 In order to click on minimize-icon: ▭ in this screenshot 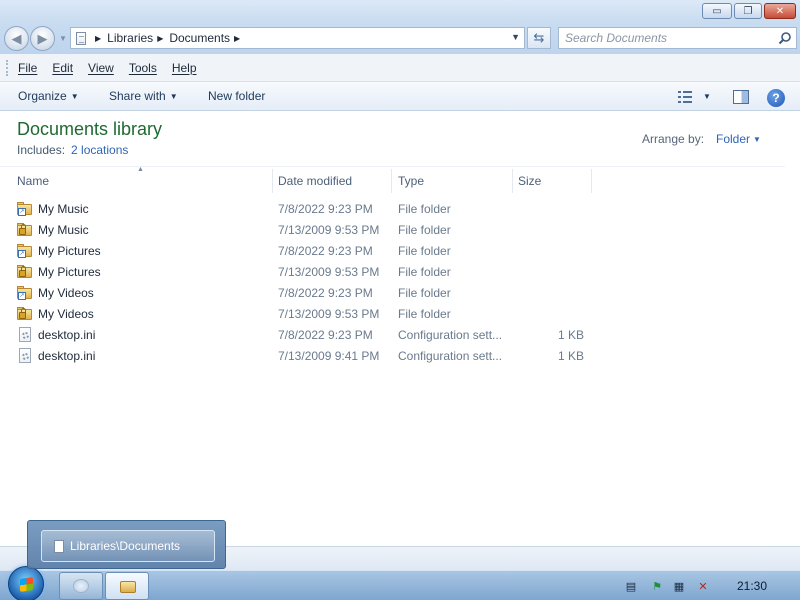, I will do `click(717, 11)`.